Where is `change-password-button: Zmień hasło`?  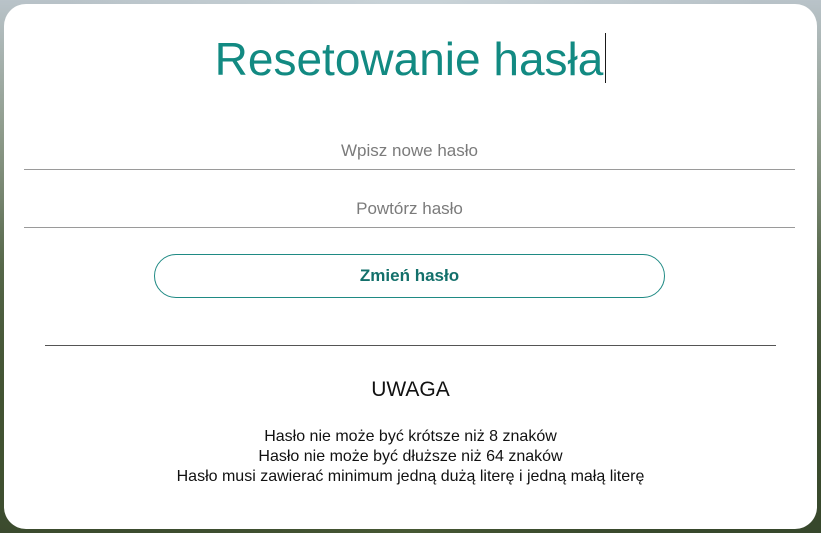 change-password-button: Zmień hasło is located at coordinates (409, 276).